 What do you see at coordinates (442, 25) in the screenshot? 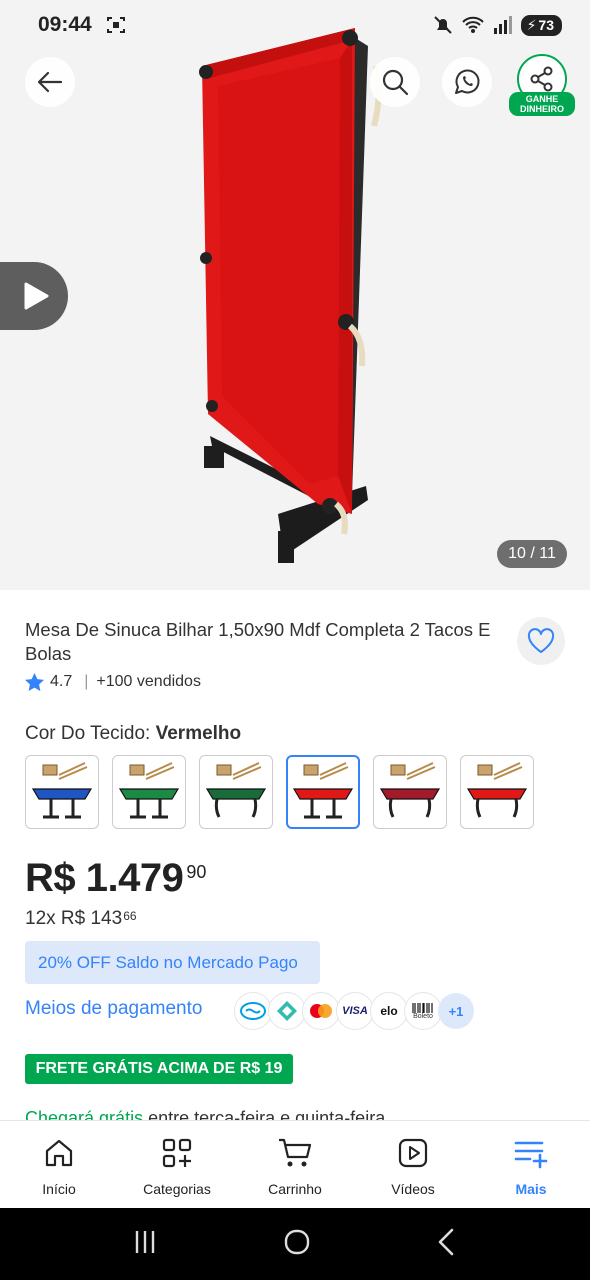
I see `mute-icon` at bounding box center [442, 25].